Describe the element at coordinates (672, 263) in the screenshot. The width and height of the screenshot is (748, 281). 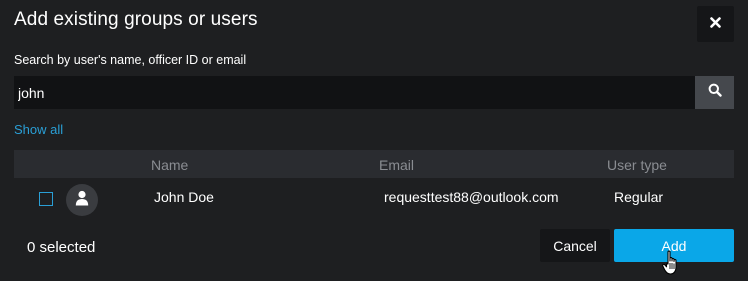
I see `hand-pointer-icon` at that location.